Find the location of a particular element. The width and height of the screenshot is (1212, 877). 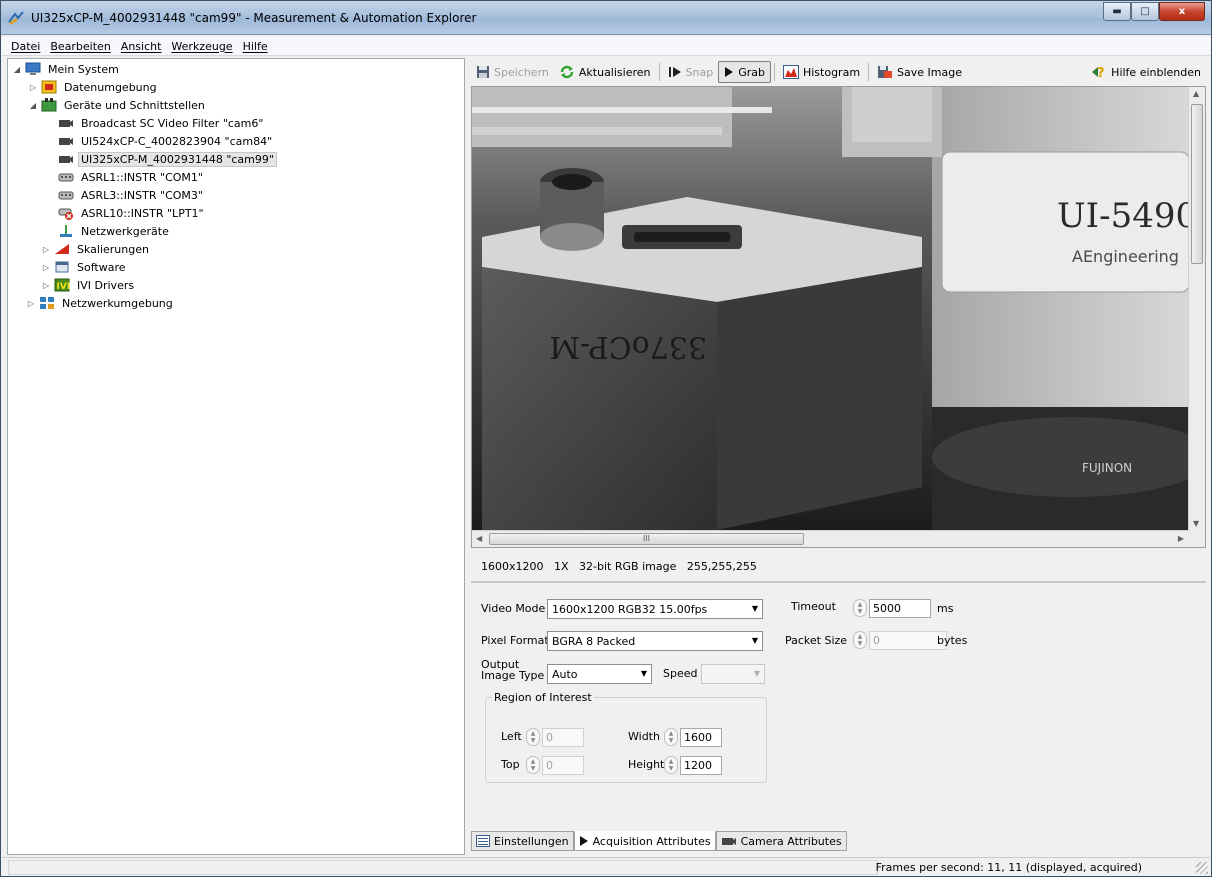

close-button: x is located at coordinates (1182, 11).